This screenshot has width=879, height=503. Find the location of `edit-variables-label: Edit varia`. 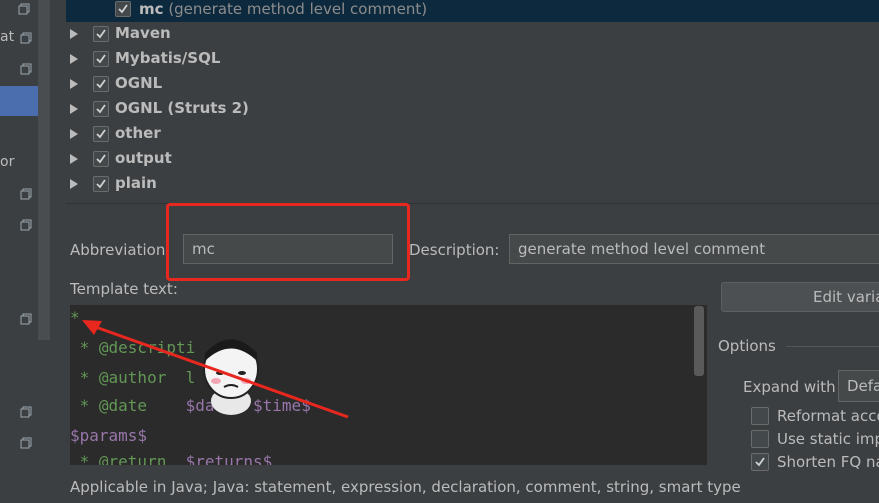

edit-variables-label: Edit varia is located at coordinates (846, 297).